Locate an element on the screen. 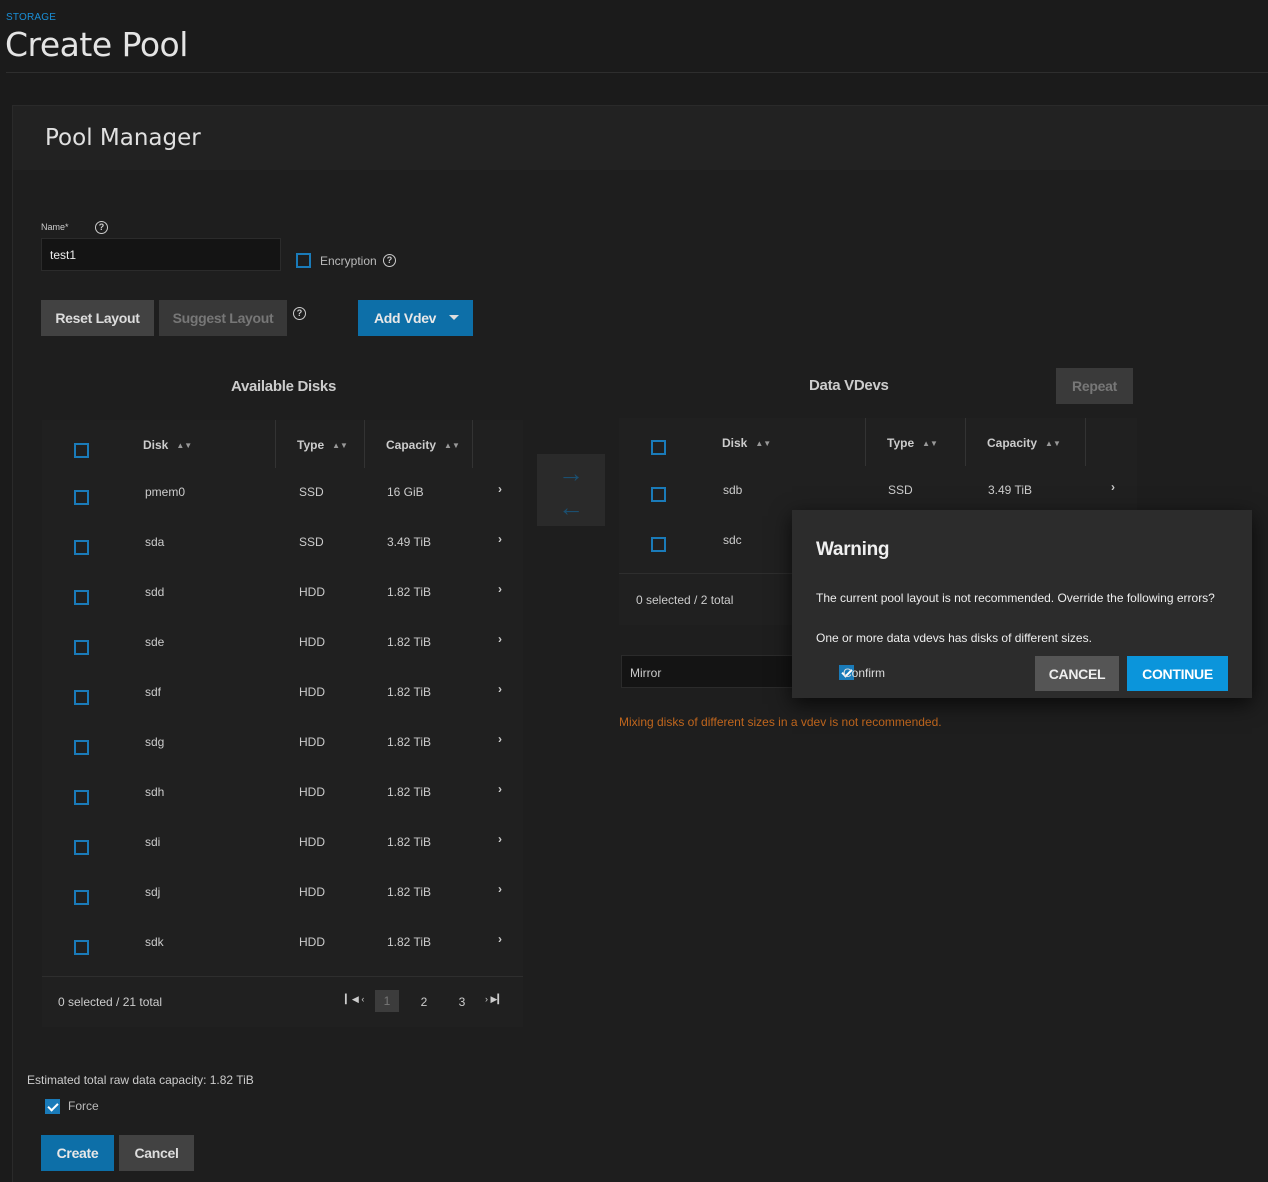 The height and width of the screenshot is (1182, 1268). header-divider is located at coordinates (637, 72).